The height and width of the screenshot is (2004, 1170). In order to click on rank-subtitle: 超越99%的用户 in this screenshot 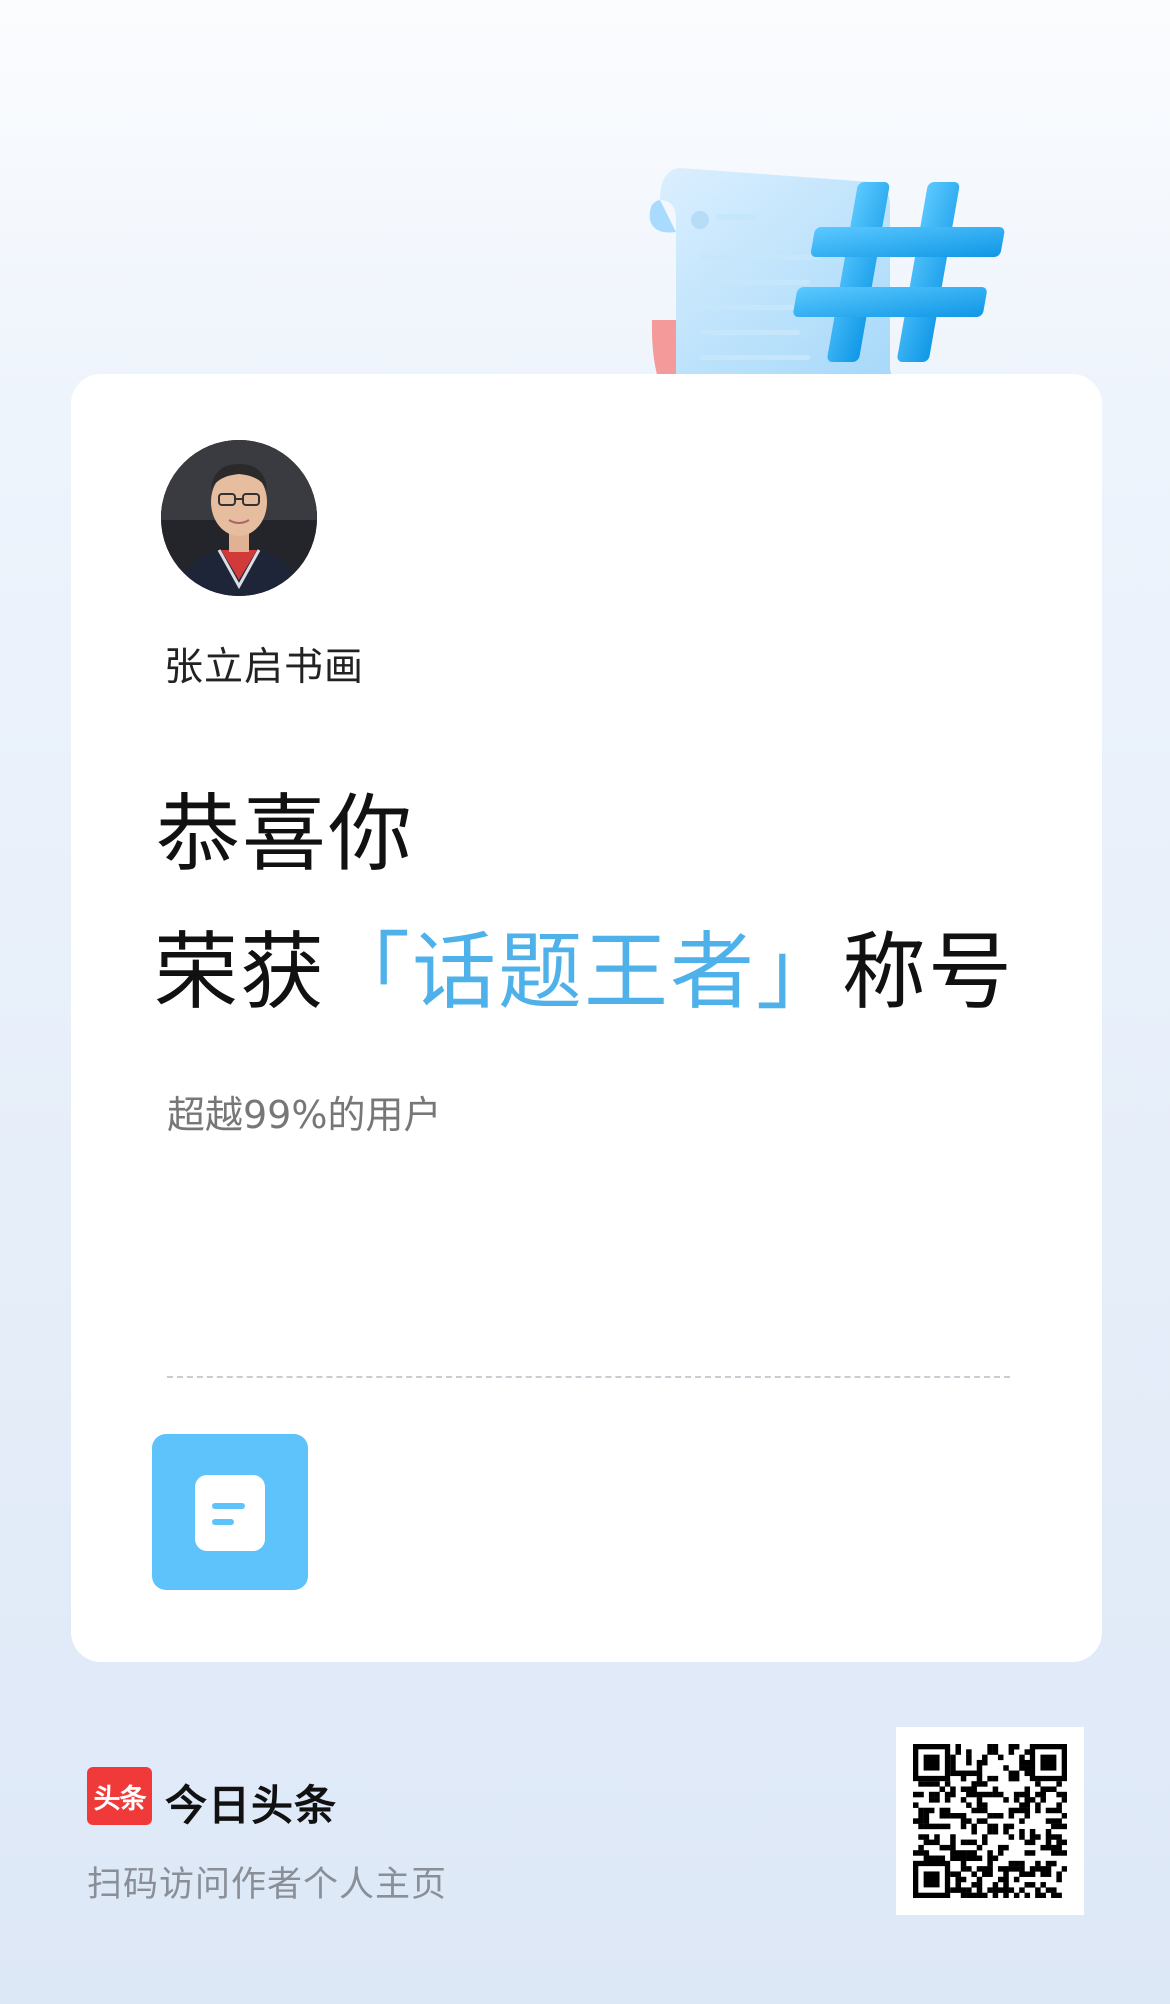, I will do `click(304, 1115)`.